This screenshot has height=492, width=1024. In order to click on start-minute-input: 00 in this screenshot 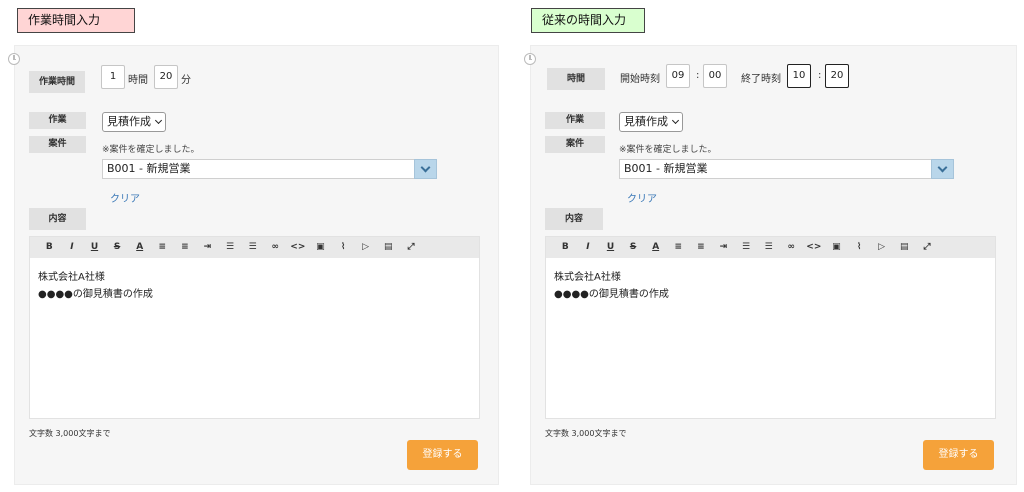, I will do `click(715, 76)`.